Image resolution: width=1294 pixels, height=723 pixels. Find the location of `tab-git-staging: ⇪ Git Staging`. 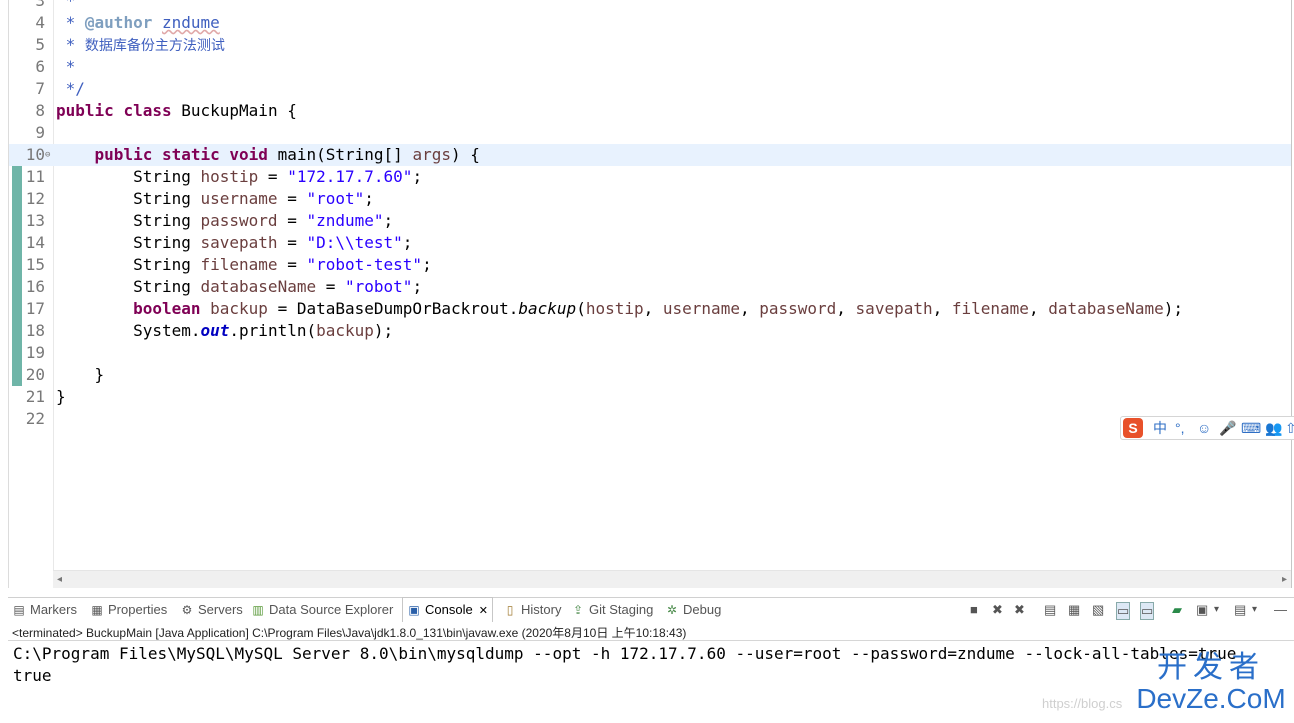

tab-git-staging: ⇪ Git Staging is located at coordinates (612, 610).